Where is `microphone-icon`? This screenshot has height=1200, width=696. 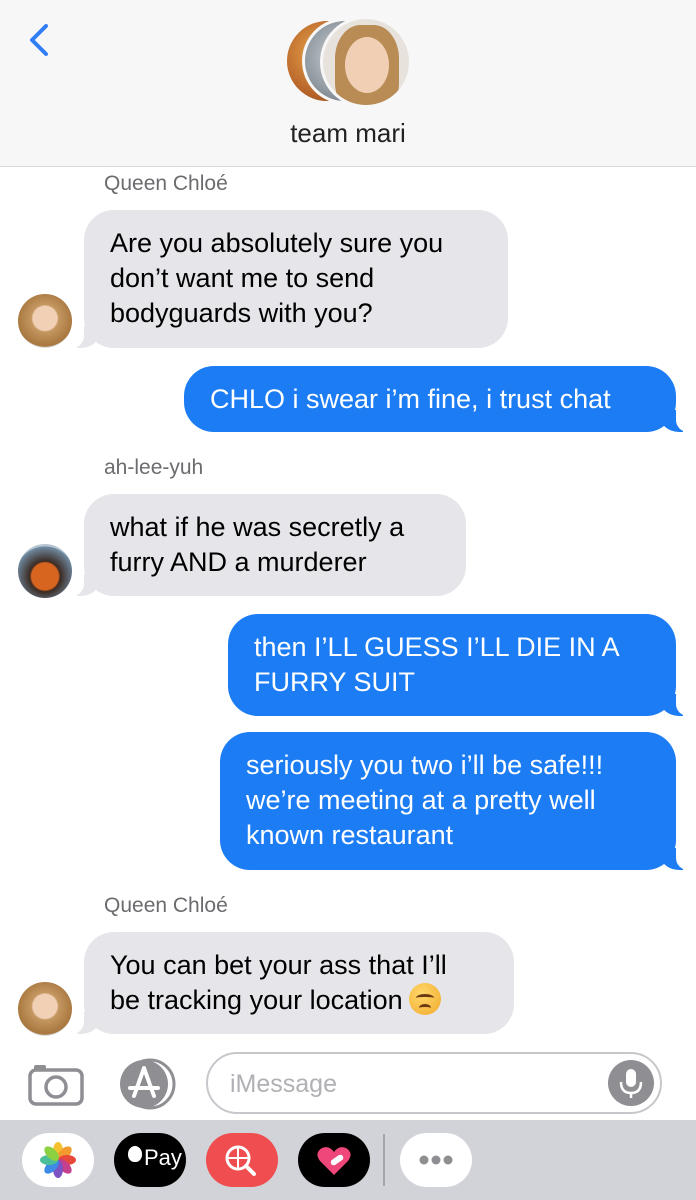
microphone-icon is located at coordinates (631, 1083).